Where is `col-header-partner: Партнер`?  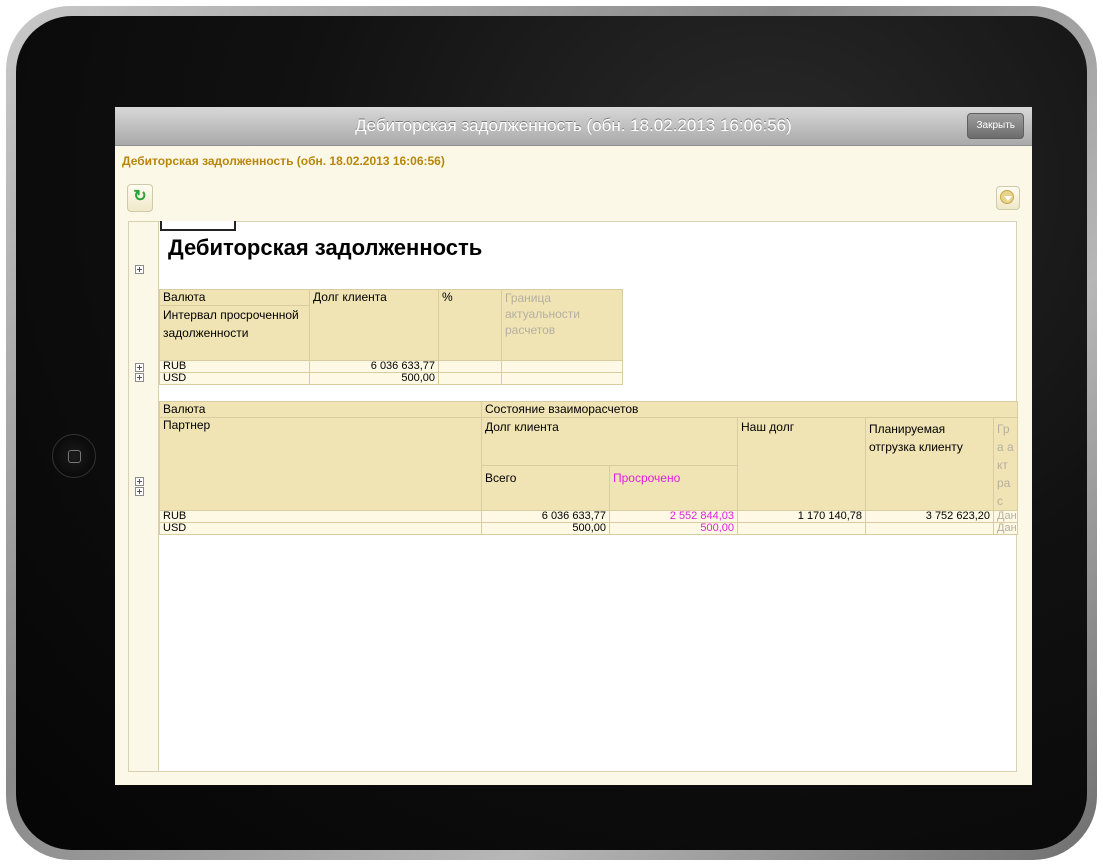 col-header-partner: Партнер is located at coordinates (320, 464).